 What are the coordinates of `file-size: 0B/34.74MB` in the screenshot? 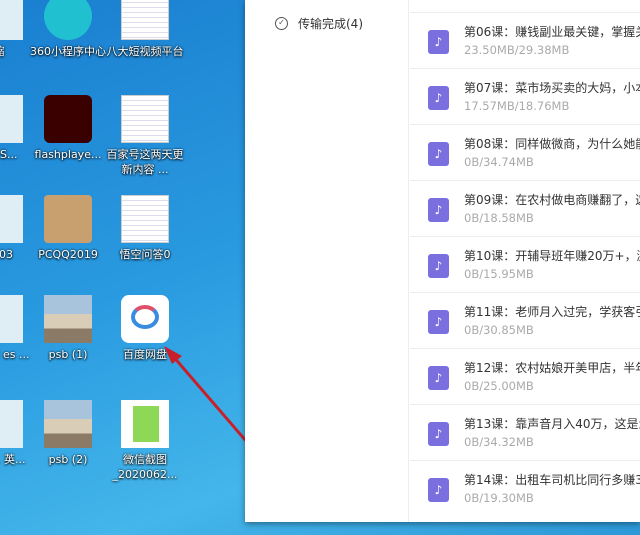 It's located at (499, 162).